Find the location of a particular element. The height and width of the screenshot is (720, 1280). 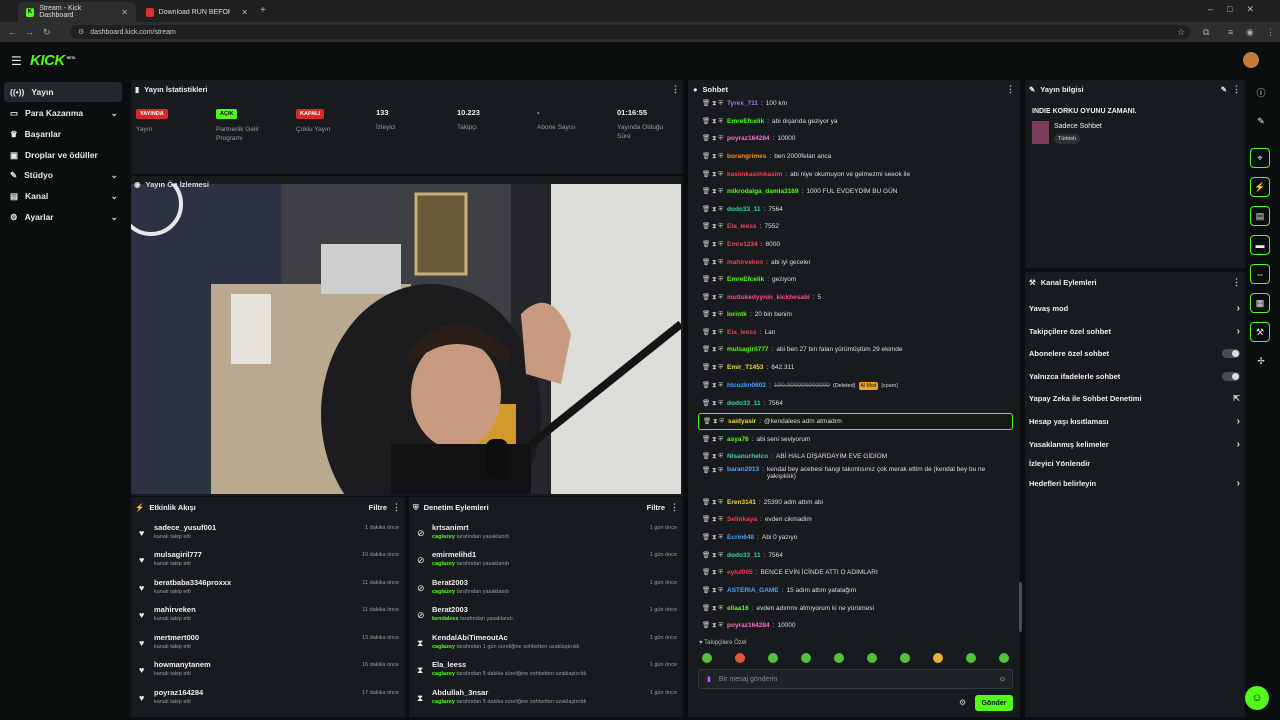

chat-message: 🗑 ⧗ ⛨ Emre1234:8000 is located at coordinates (855, 244).